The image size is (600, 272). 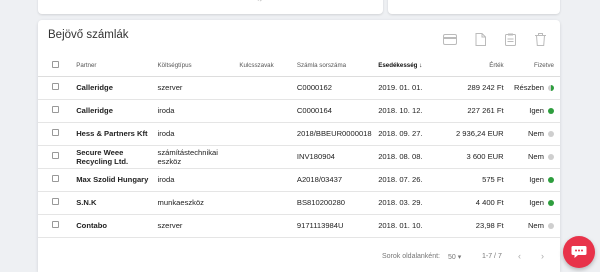 I want to click on partner-cell: Max Szolid Hungary, so click(x=117, y=180).